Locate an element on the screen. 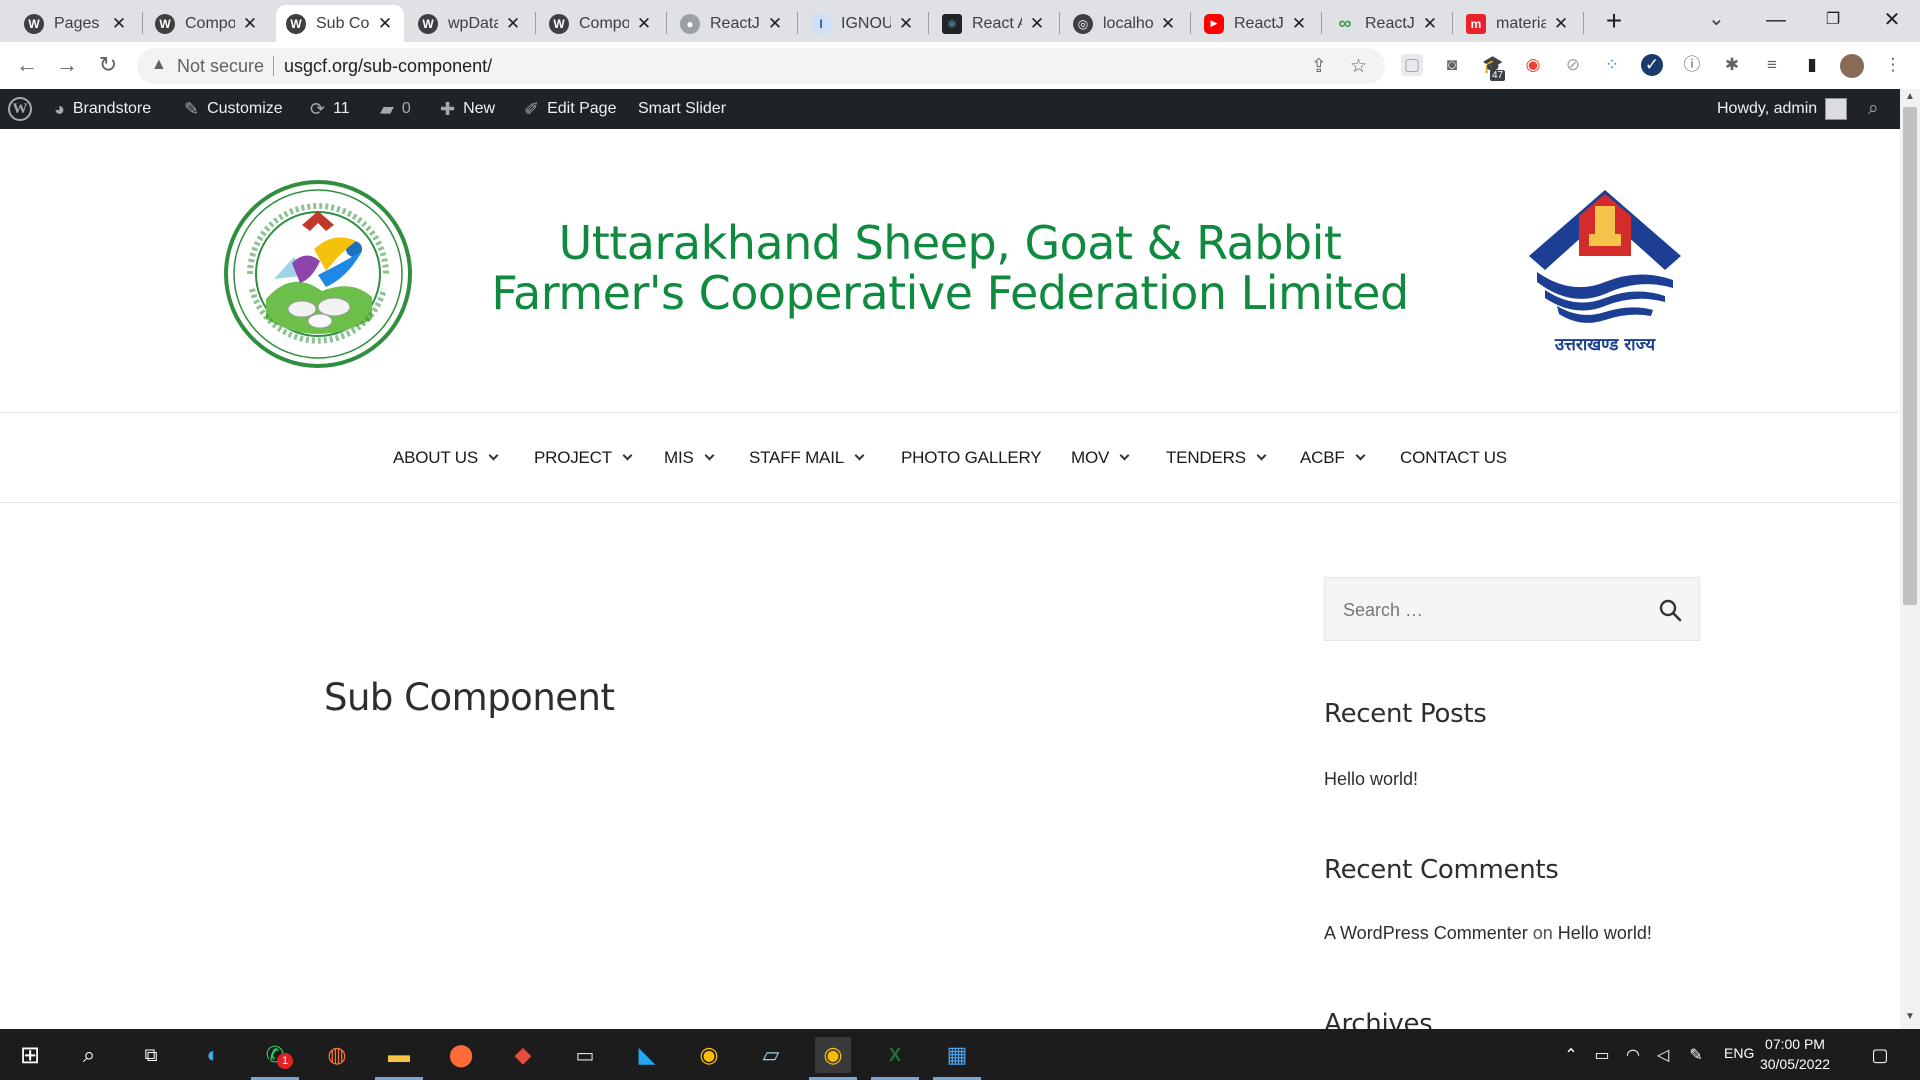 The image size is (1920, 1080). browser-tab: ● ReactJs ✕ is located at coordinates (732, 23).